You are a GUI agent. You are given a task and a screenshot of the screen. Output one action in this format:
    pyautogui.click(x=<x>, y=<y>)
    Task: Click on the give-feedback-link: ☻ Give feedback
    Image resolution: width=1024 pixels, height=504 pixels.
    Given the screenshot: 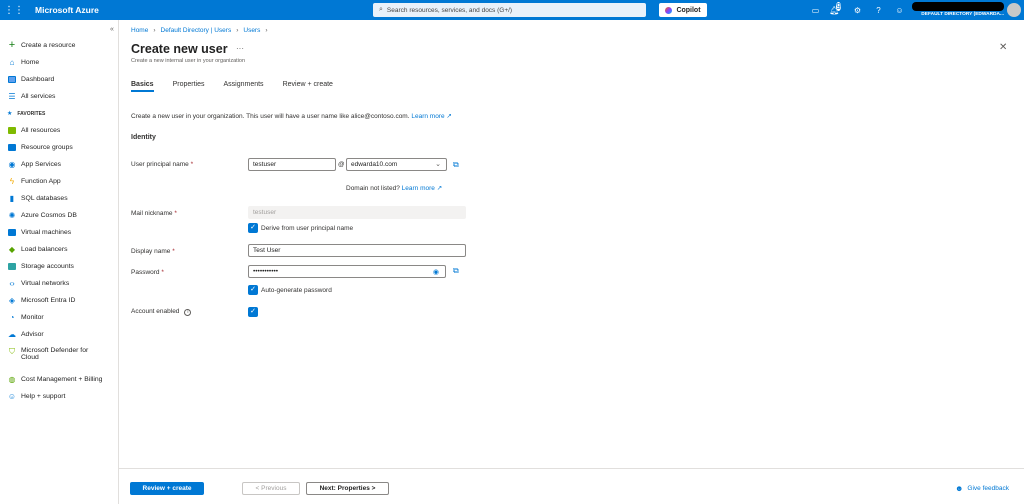 What is the action you would take?
    pyautogui.click(x=982, y=488)
    